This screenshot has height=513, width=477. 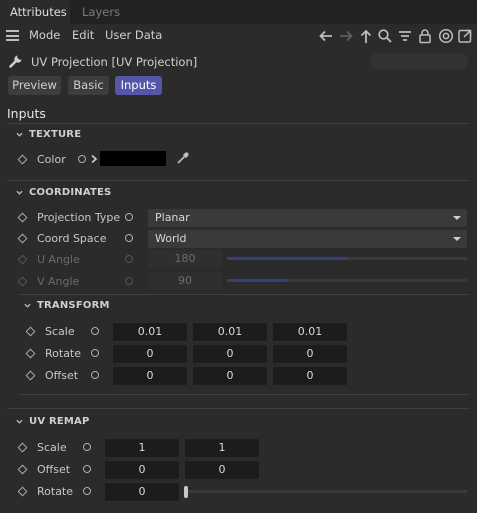 I want to click on object-title: UV Projection [UV Projection], so click(x=114, y=62).